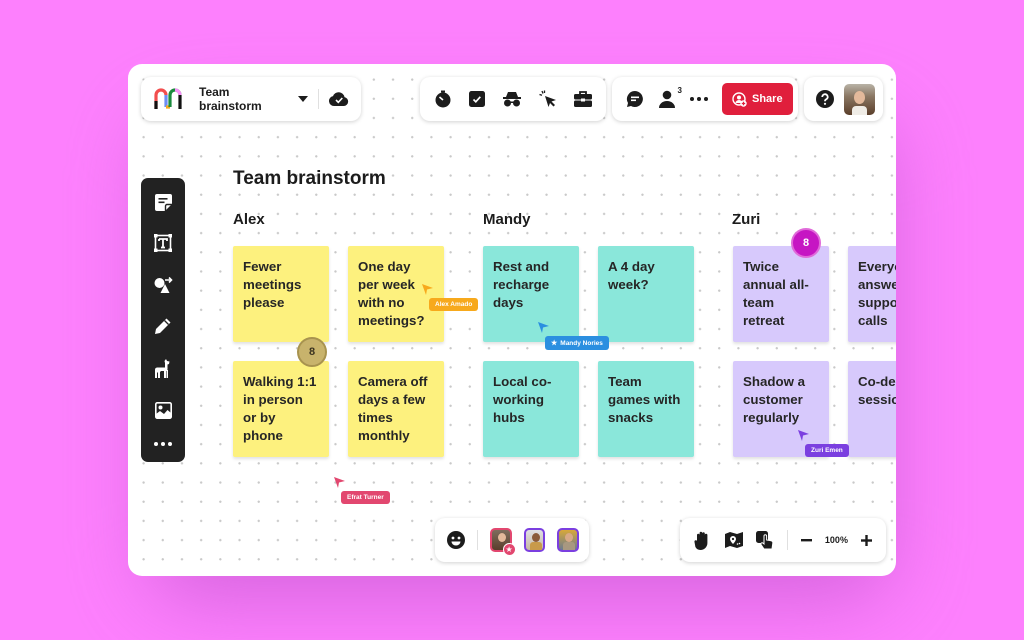 The width and height of the screenshot is (1024, 640). I want to click on sticky-note: Fewer meetings please, so click(281, 294).